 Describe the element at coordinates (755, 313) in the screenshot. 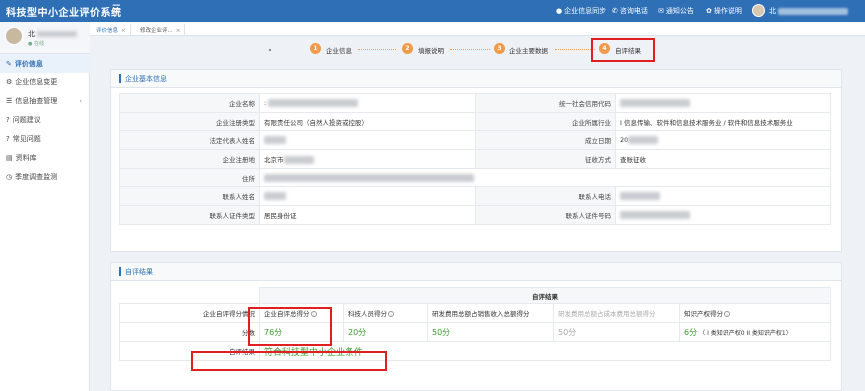

I see `ip-score-header: 知识产权得分 i` at that location.